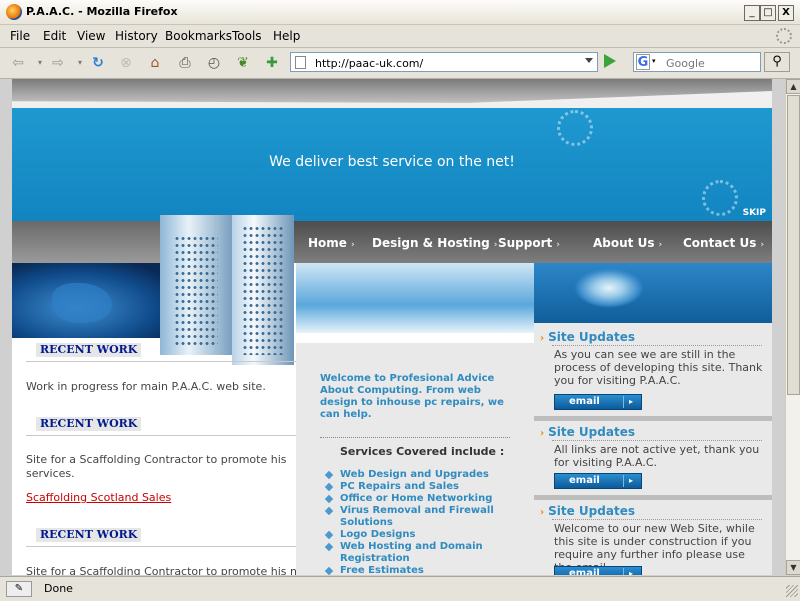 The width and height of the screenshot is (800, 601). Describe the element at coordinates (786, 13) in the screenshot. I see `close-button: X` at that location.